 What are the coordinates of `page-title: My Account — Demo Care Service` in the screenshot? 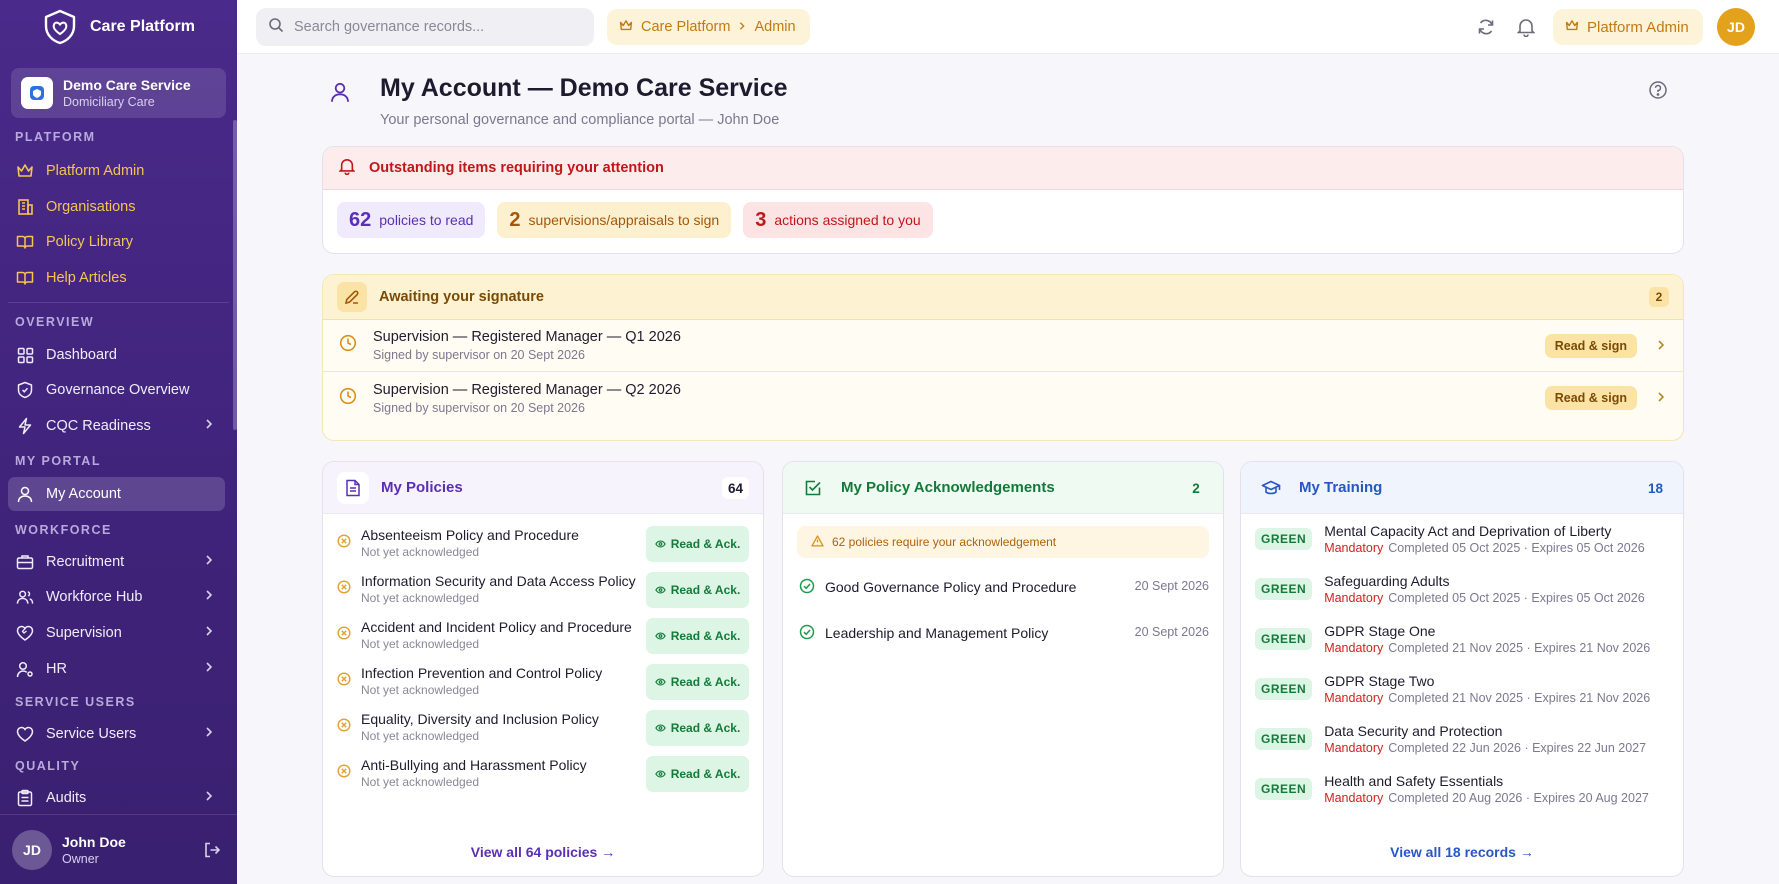 It's located at (584, 88).